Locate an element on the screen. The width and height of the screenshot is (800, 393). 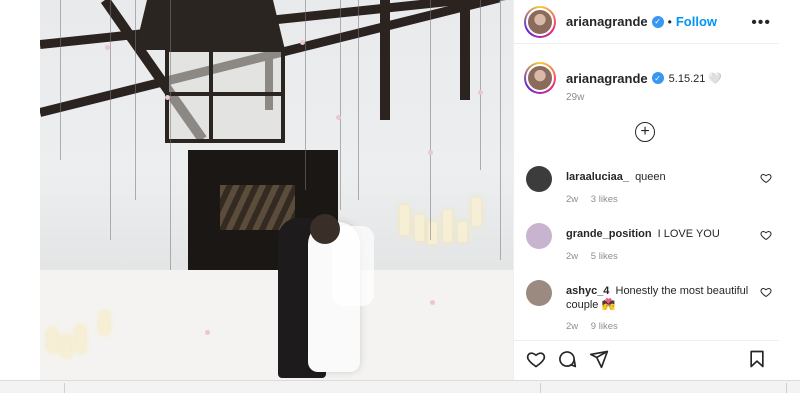
veil is located at coordinates (353, 266).